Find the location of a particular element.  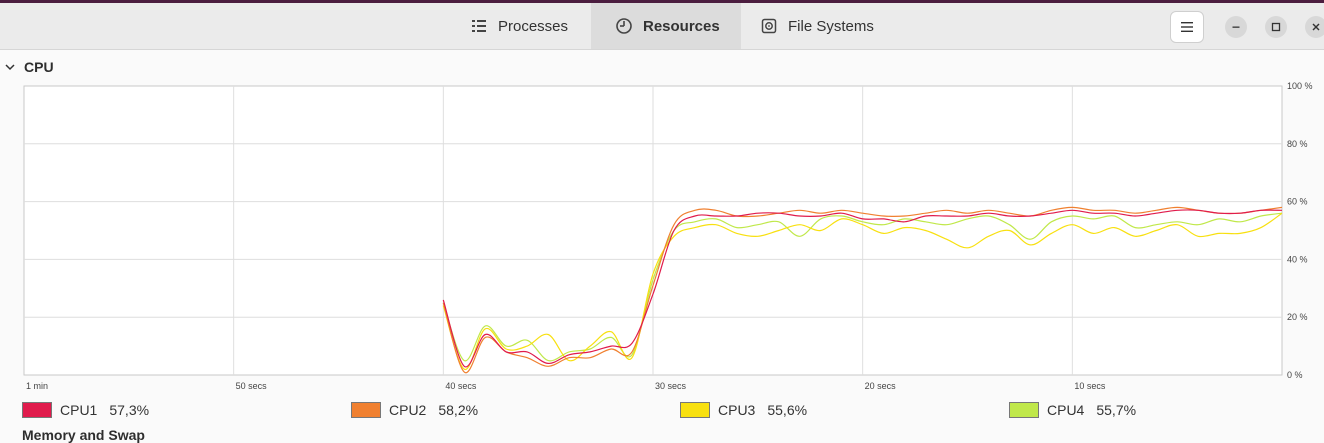

main-menu-button is located at coordinates (1187, 27).